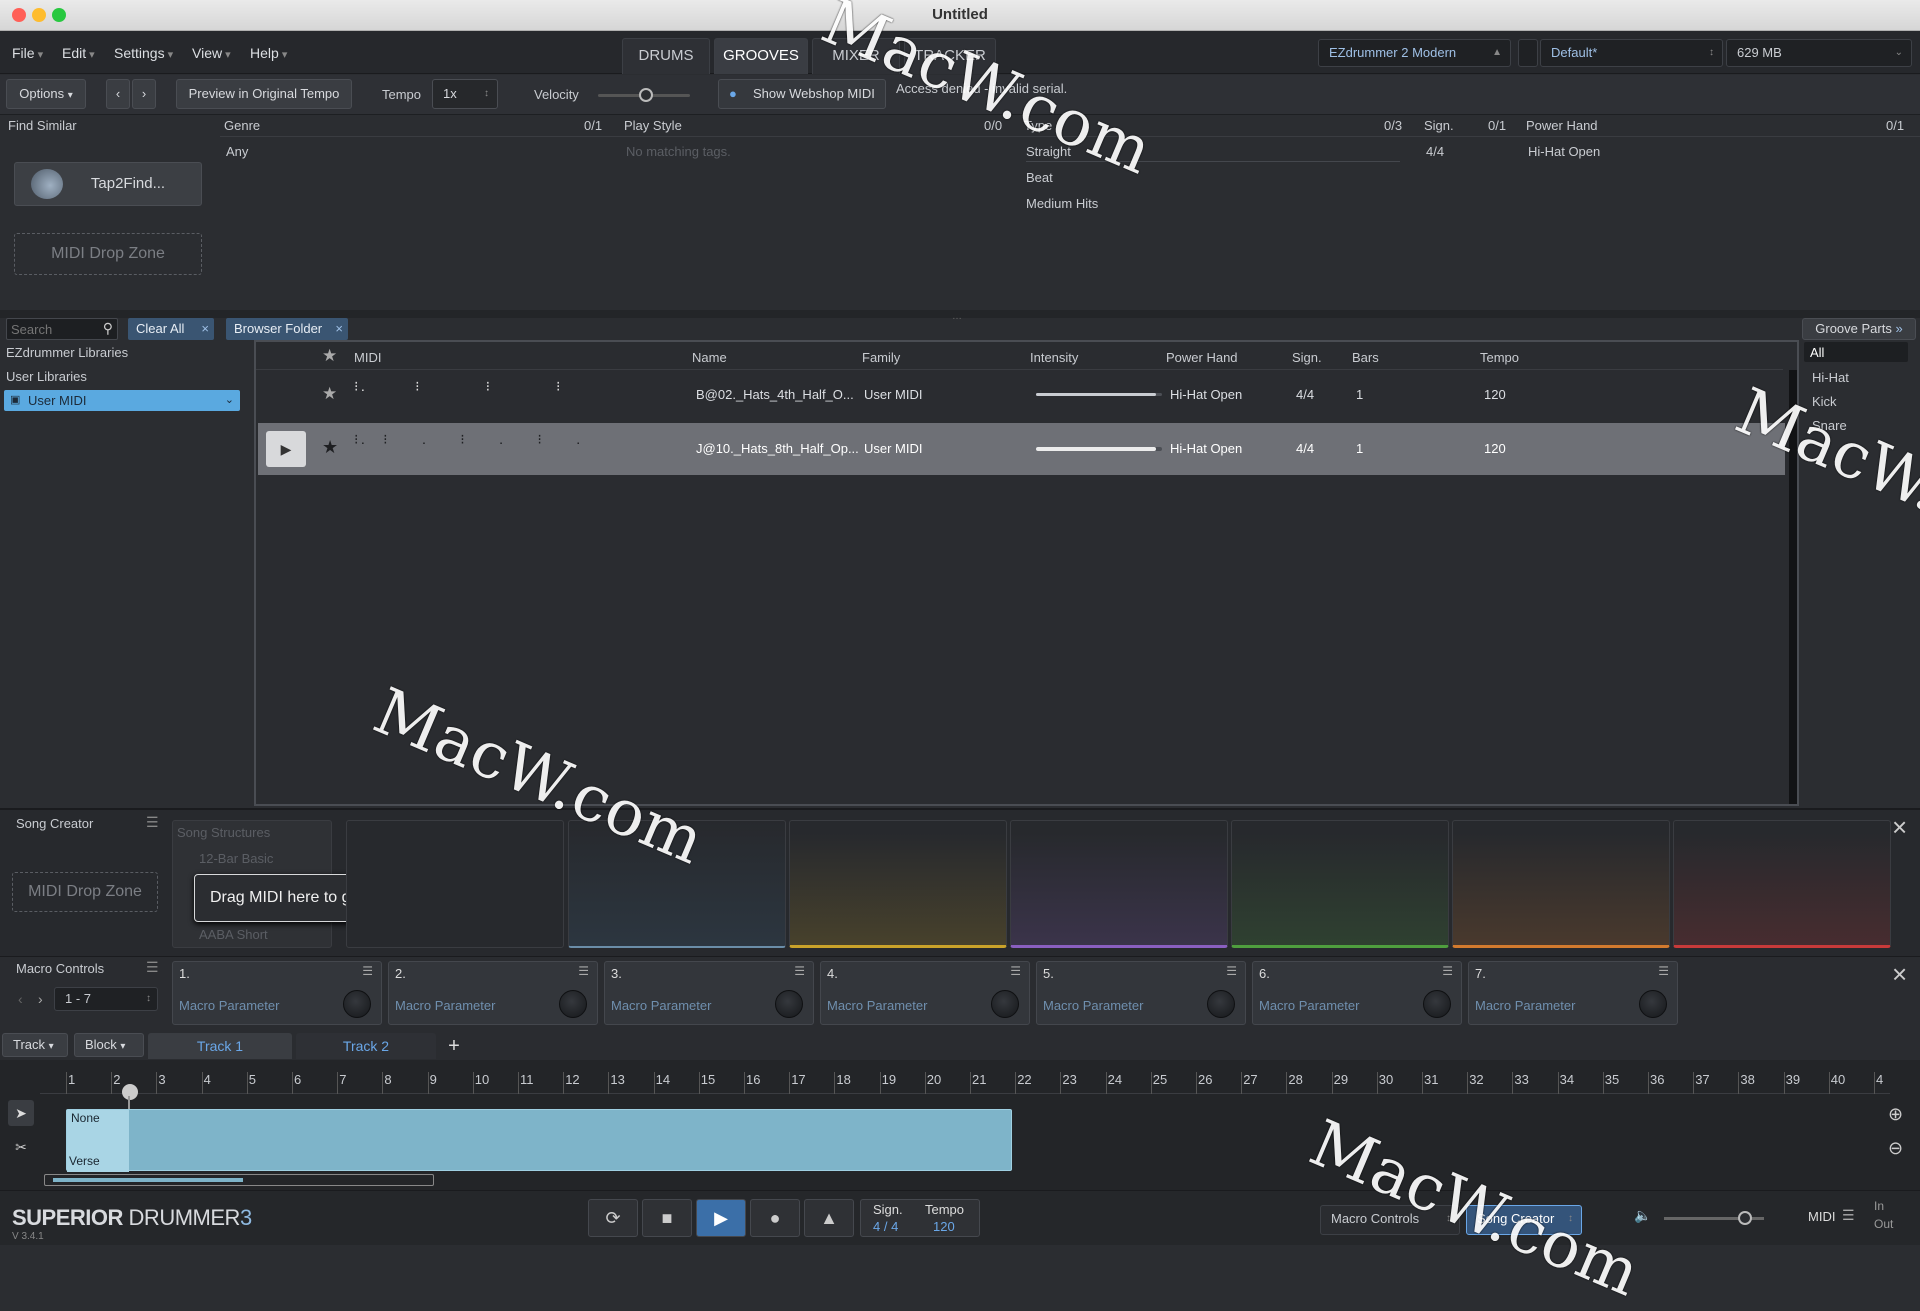 Image resolution: width=1920 pixels, height=1311 pixels. I want to click on song-midi-drop-zone: MIDI Drop Zone, so click(85, 892).